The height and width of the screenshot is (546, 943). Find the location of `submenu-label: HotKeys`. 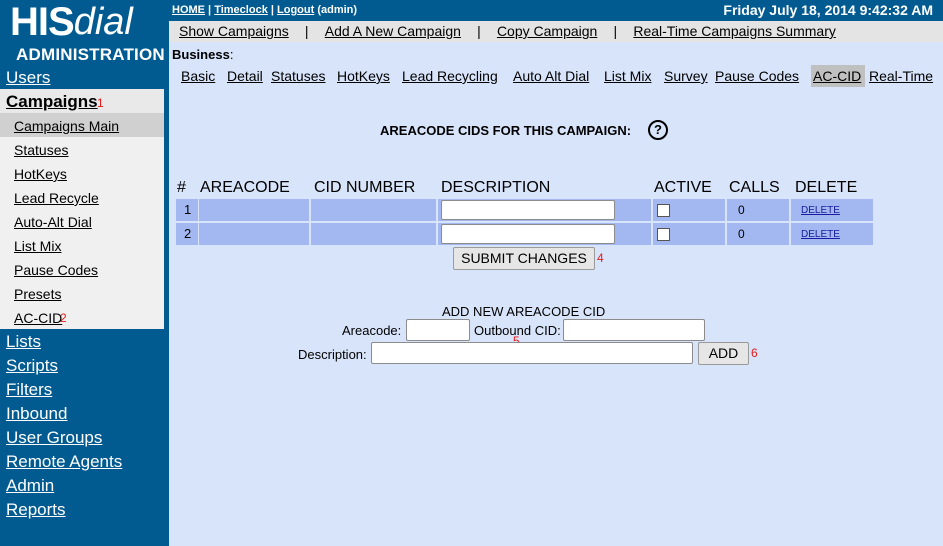

submenu-label: HotKeys is located at coordinates (40, 174).